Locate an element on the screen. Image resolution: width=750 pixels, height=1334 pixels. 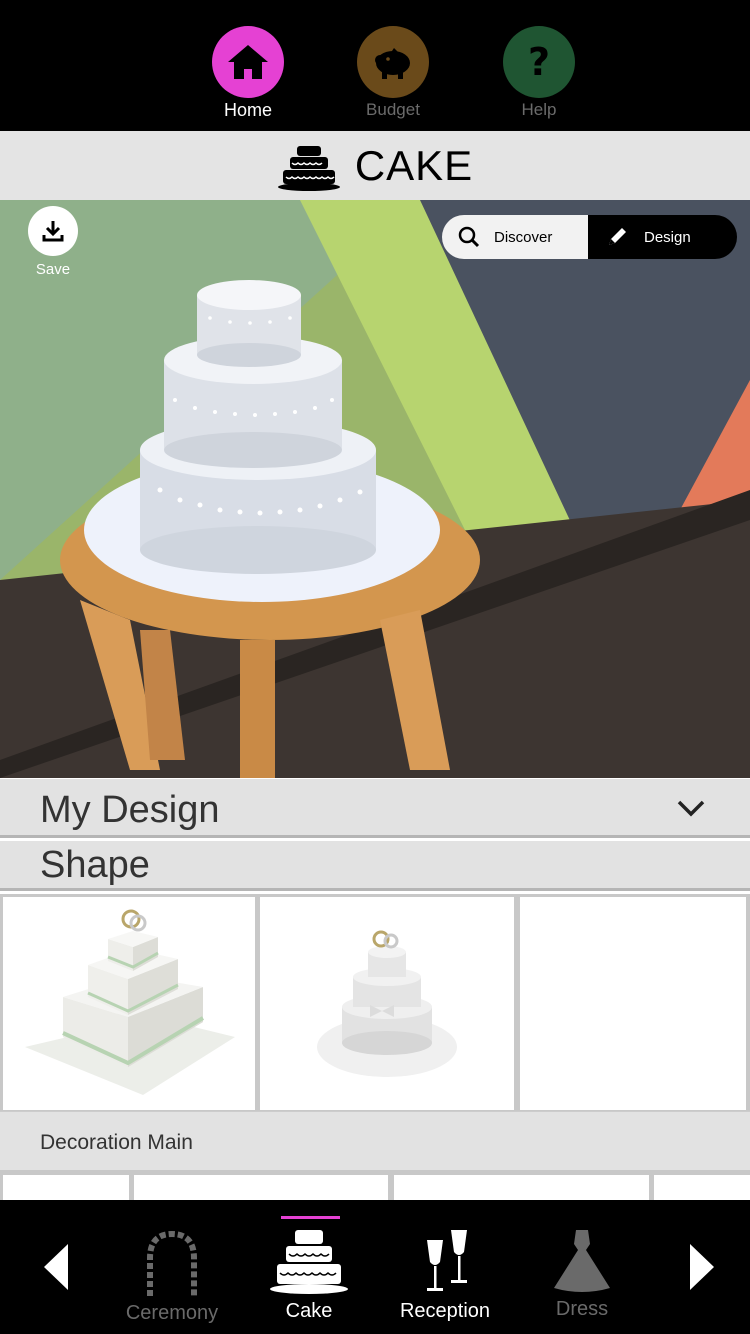
mode-toggle: Discover Design is located at coordinates (589, 237).